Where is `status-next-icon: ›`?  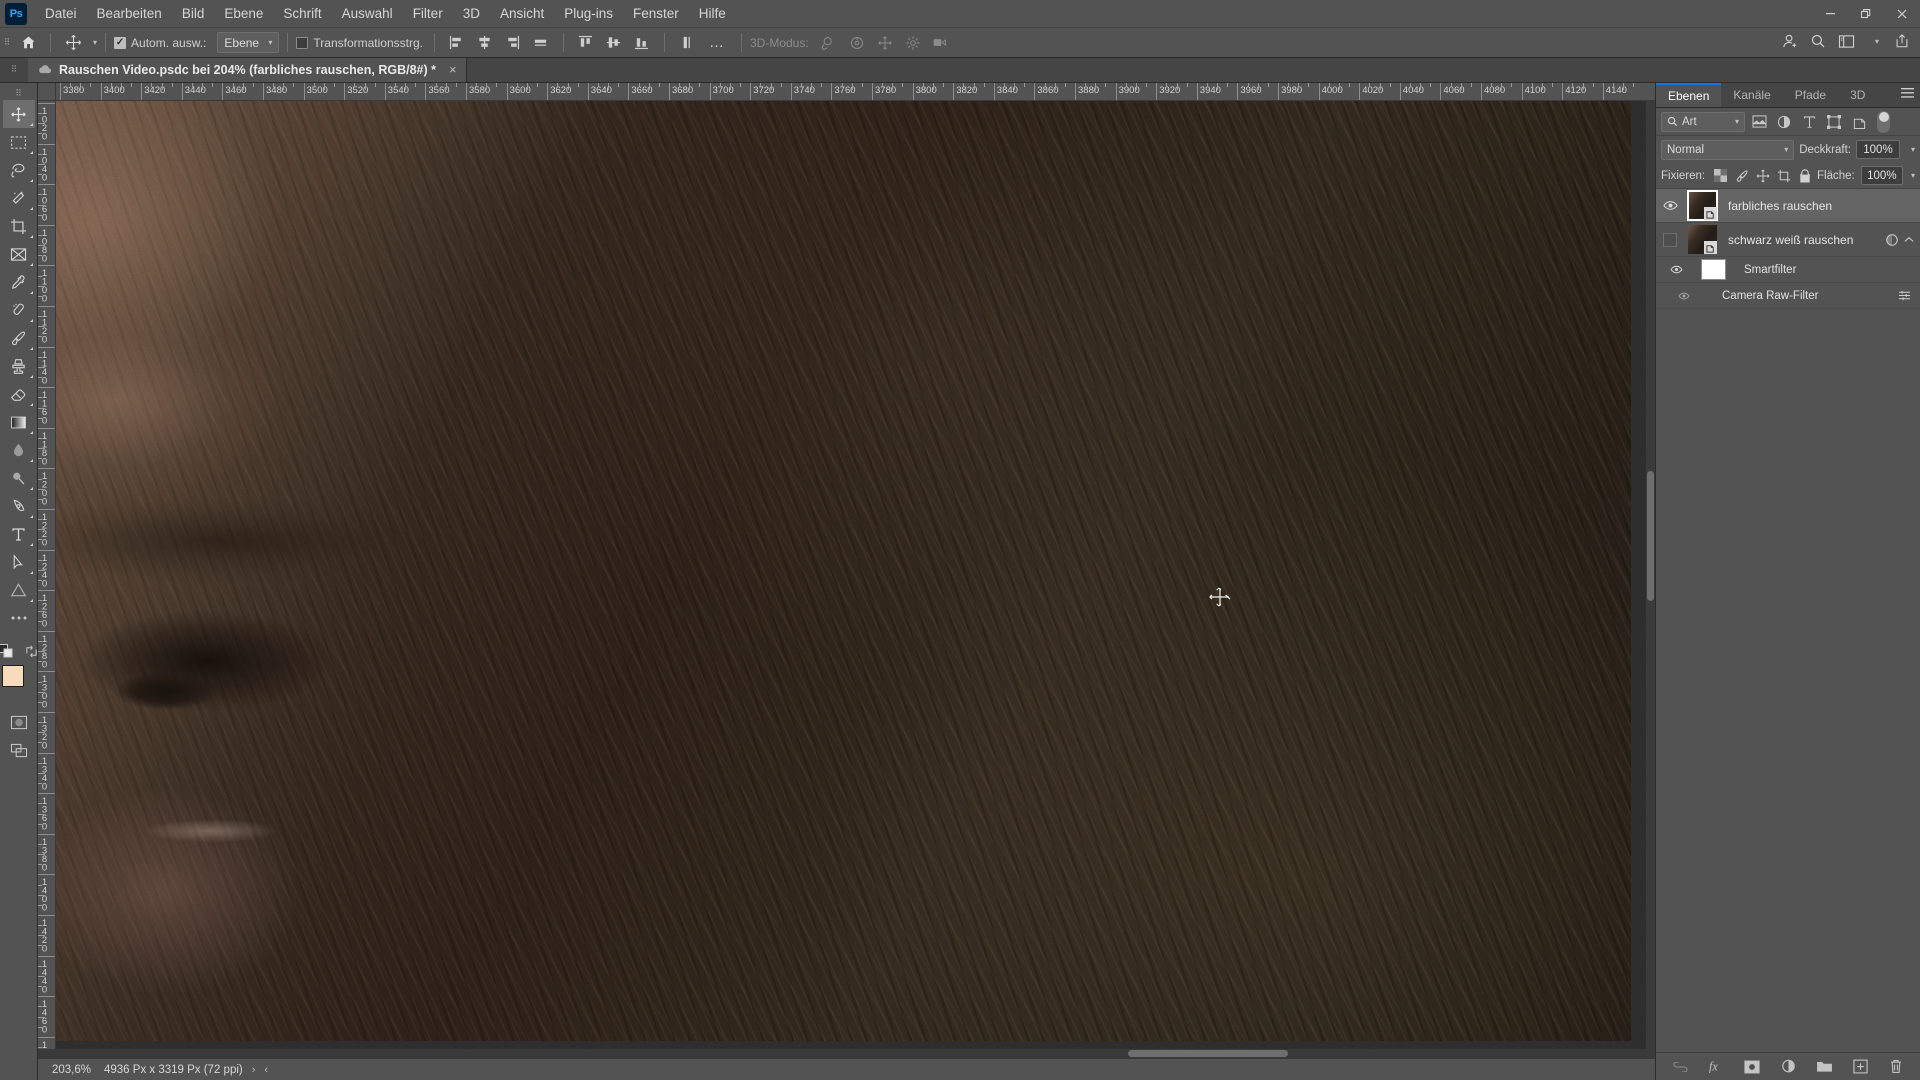
status-next-icon: › is located at coordinates (254, 1070).